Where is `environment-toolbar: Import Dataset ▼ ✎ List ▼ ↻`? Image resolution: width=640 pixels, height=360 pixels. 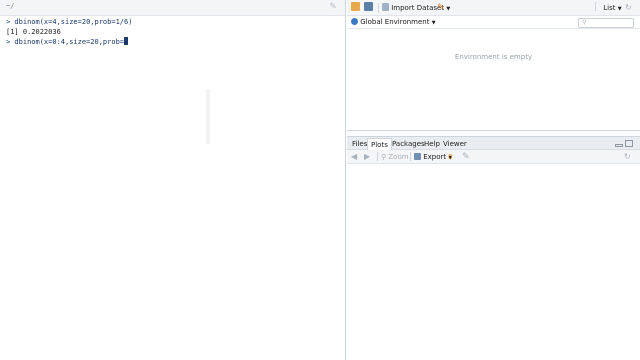
environment-toolbar: Import Dataset ▼ ✎ List ▼ ↻ is located at coordinates (493, 8).